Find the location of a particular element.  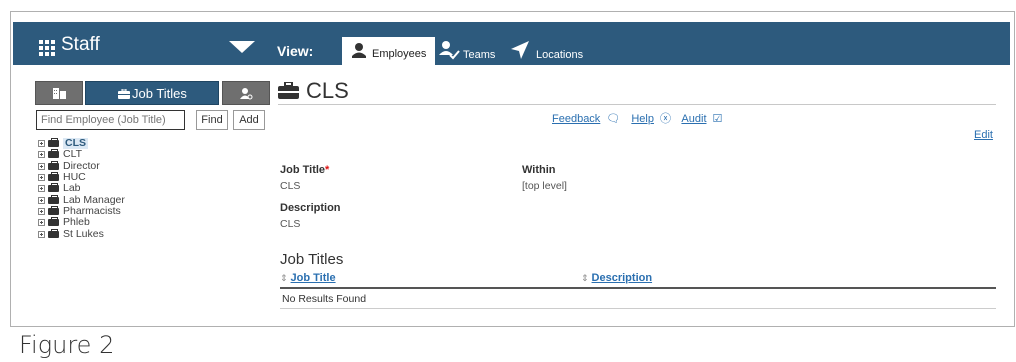

tree-item-phleb: Phleb is located at coordinates (148, 222).